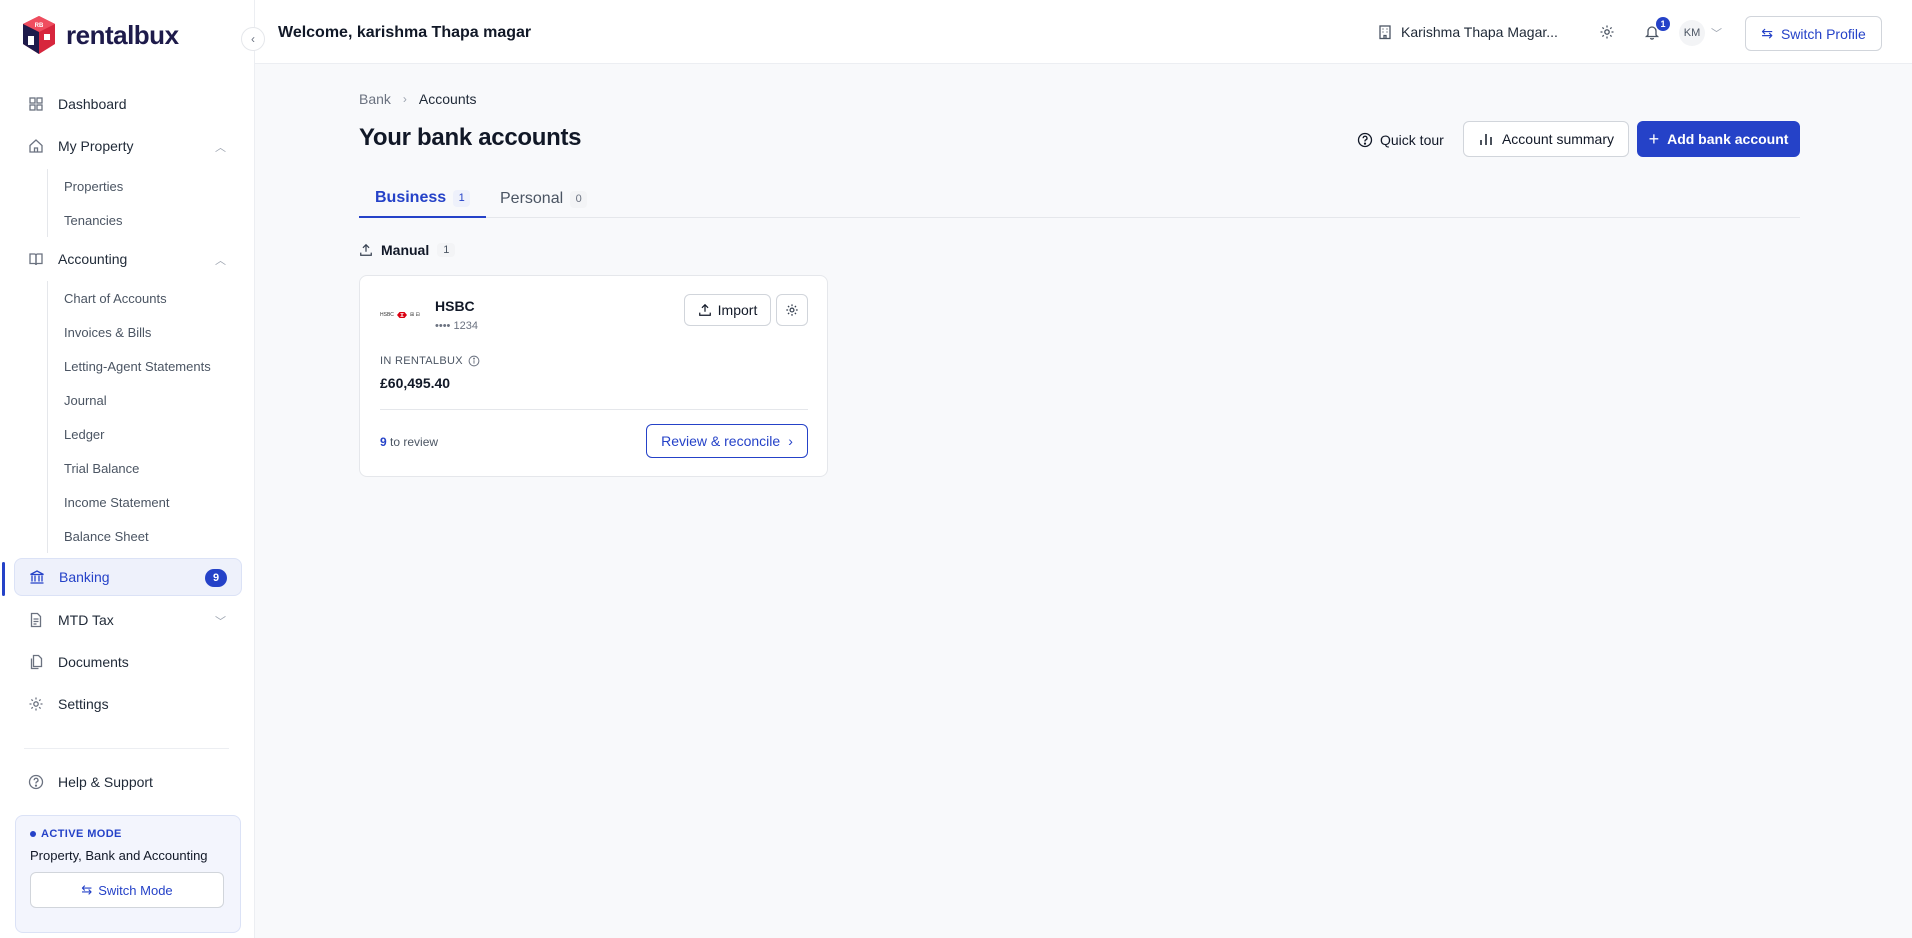  What do you see at coordinates (85, 186) in the screenshot?
I see `sidebar-subitem-properties: Properties` at bounding box center [85, 186].